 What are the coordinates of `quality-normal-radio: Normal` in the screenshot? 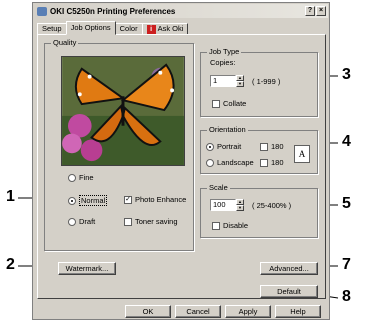 It's located at (88, 200).